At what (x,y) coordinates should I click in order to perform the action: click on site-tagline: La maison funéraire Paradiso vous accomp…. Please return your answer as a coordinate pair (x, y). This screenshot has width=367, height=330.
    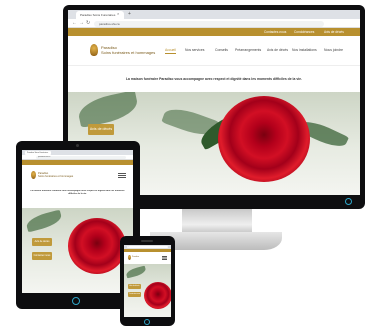
    Looking at the image, I should click on (213, 79).